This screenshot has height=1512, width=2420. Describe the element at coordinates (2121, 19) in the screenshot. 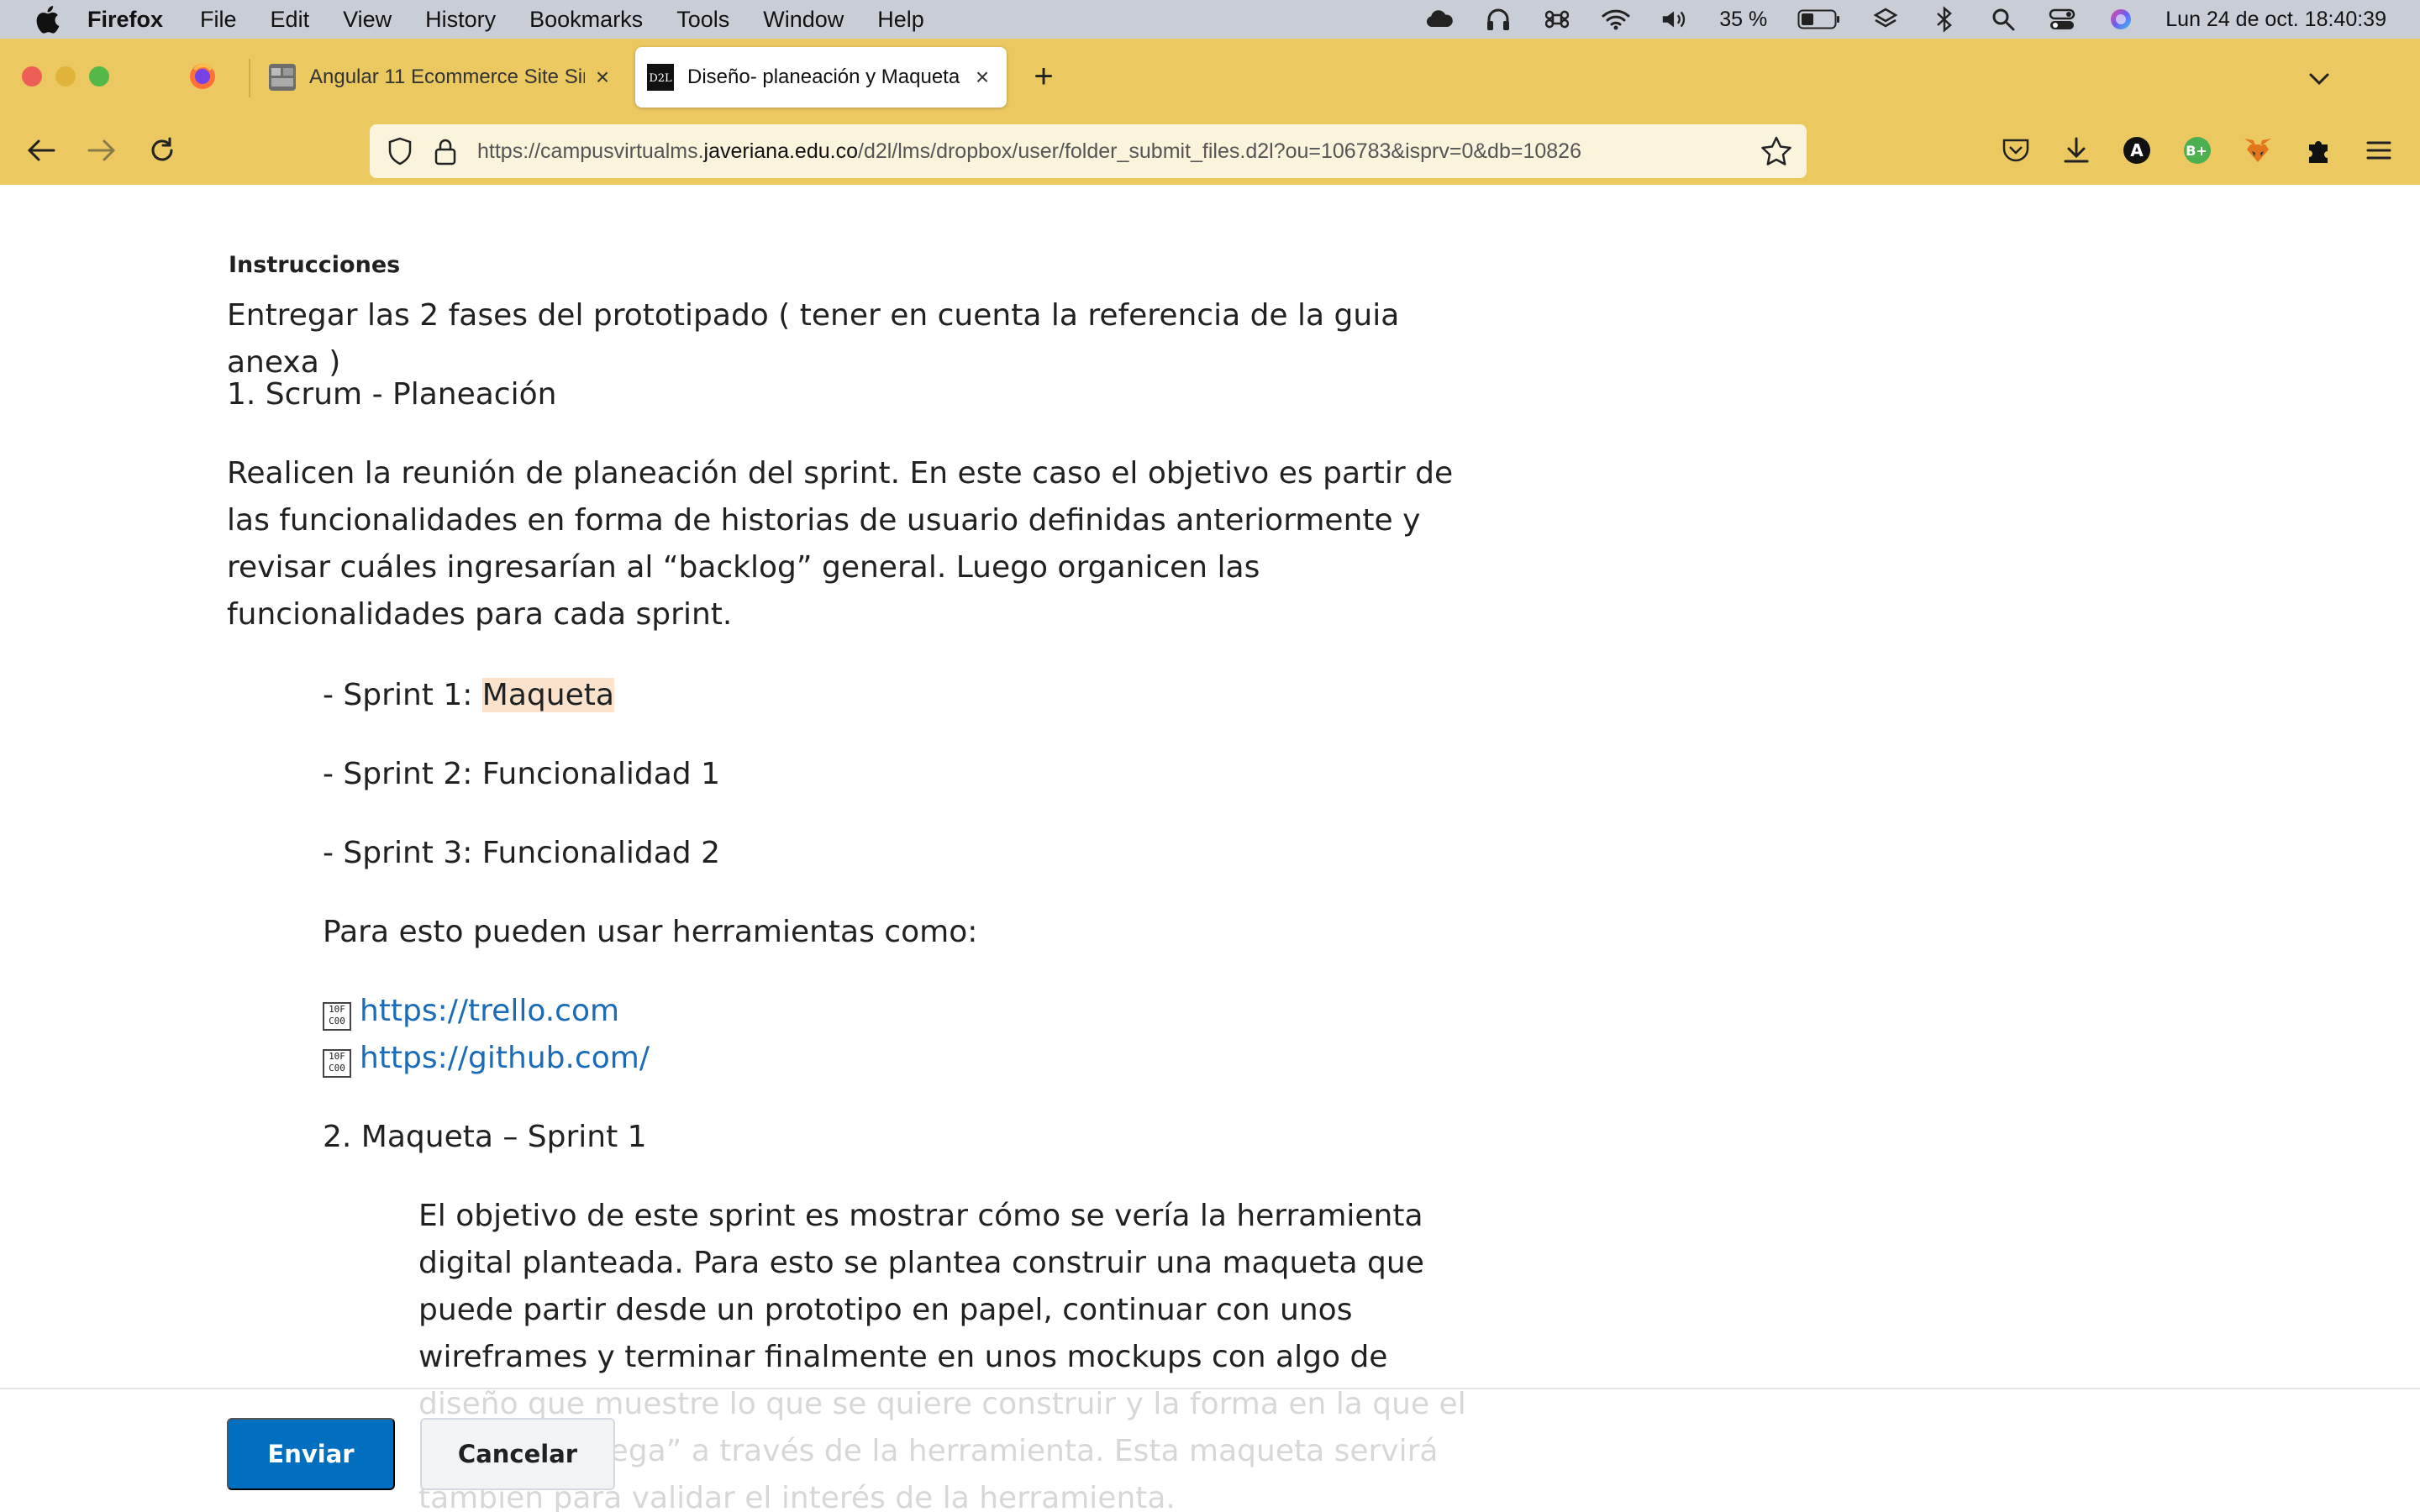

I see `siri-icon` at that location.